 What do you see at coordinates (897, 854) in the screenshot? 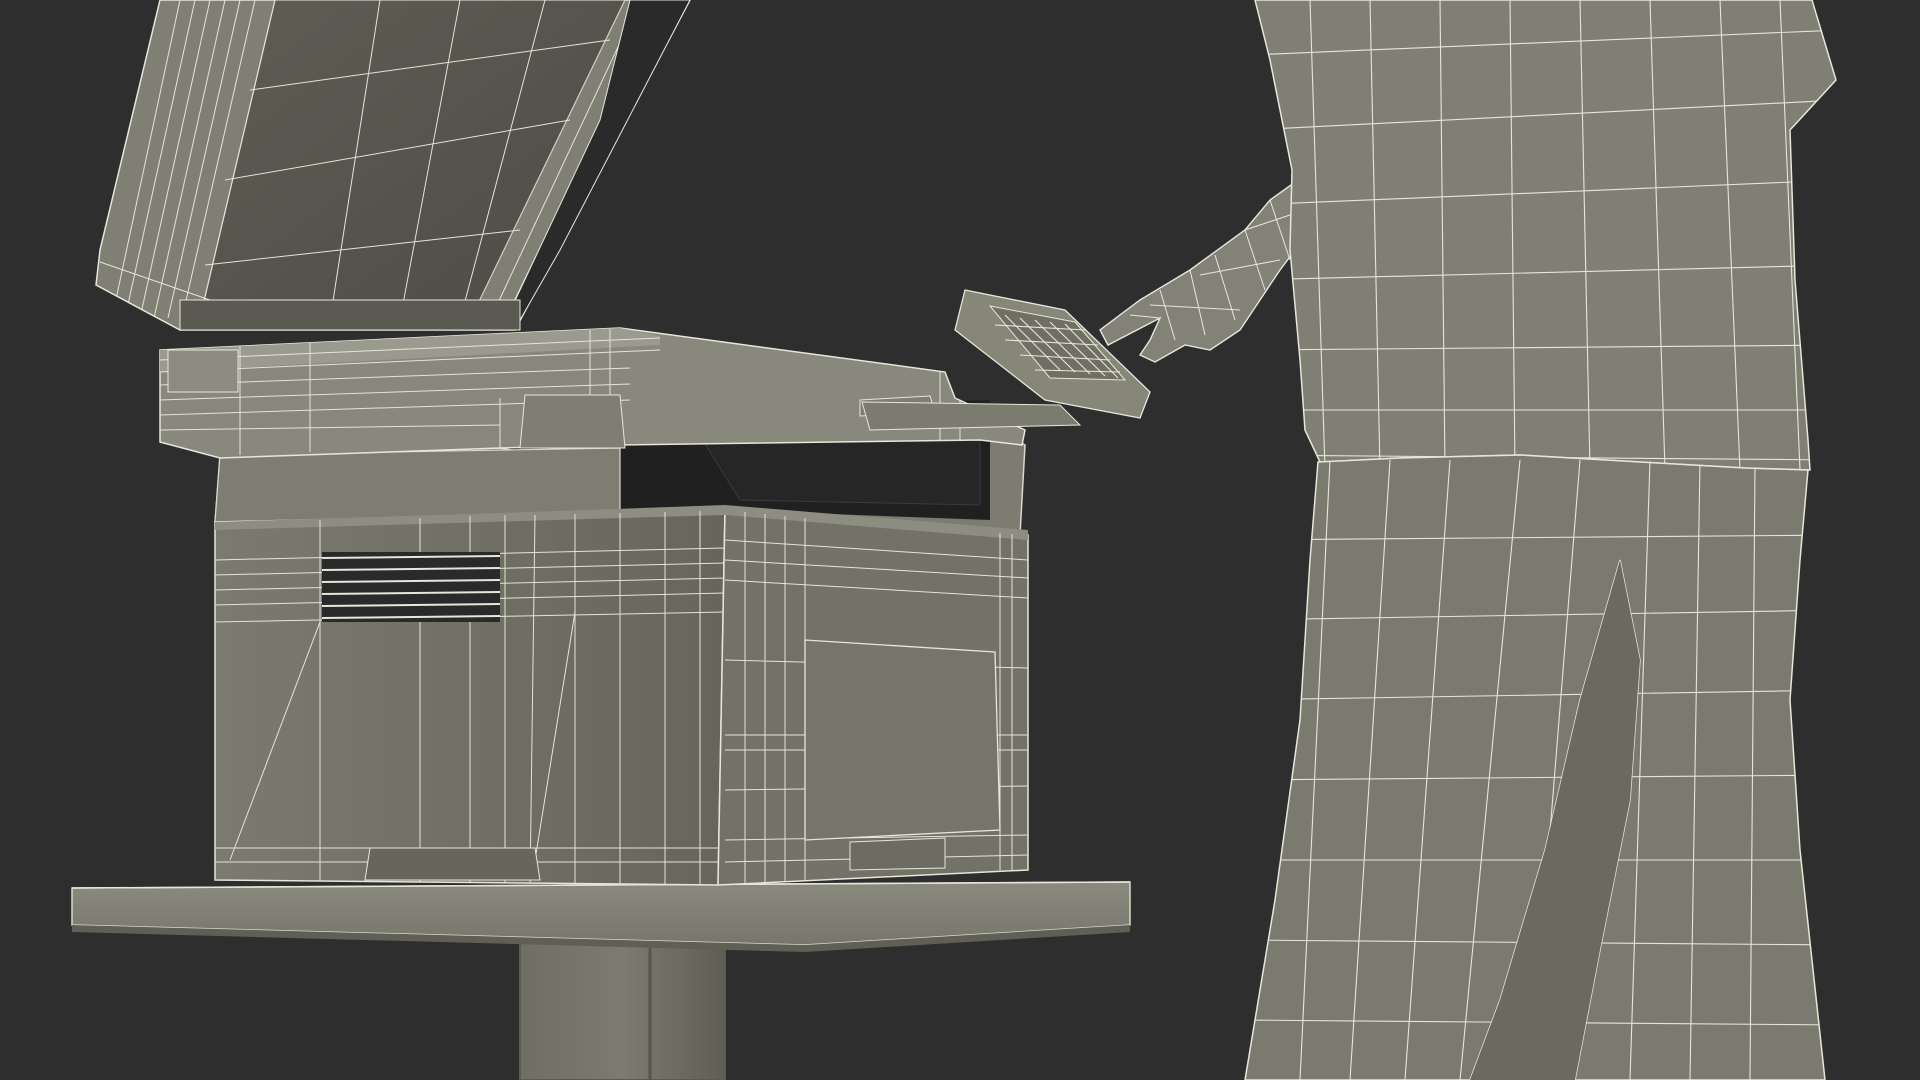
I see `side-tray` at bounding box center [897, 854].